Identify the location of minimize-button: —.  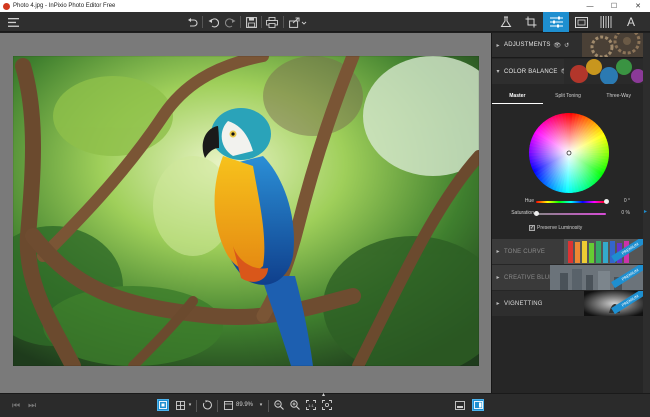
(590, 6).